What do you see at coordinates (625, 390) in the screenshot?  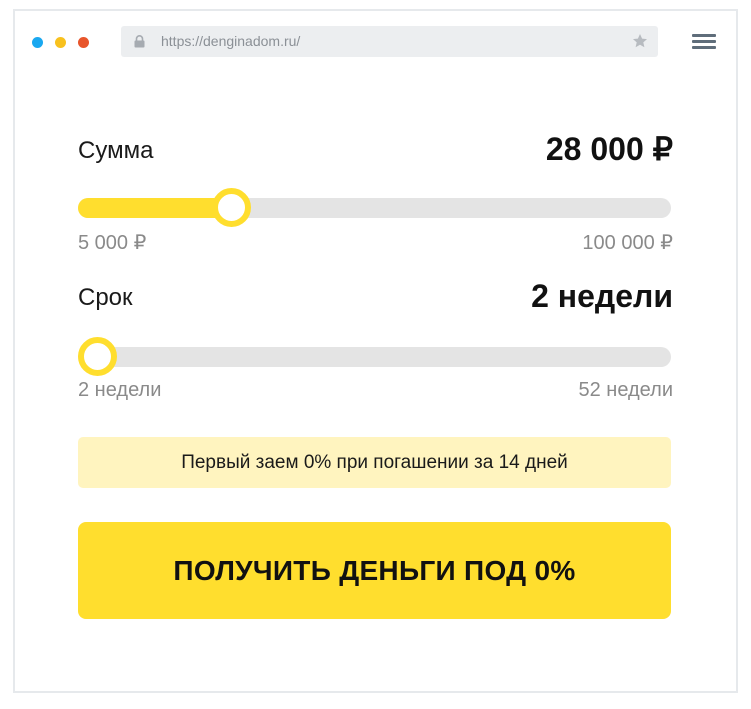 I see `term-max-label: 52 недели` at bounding box center [625, 390].